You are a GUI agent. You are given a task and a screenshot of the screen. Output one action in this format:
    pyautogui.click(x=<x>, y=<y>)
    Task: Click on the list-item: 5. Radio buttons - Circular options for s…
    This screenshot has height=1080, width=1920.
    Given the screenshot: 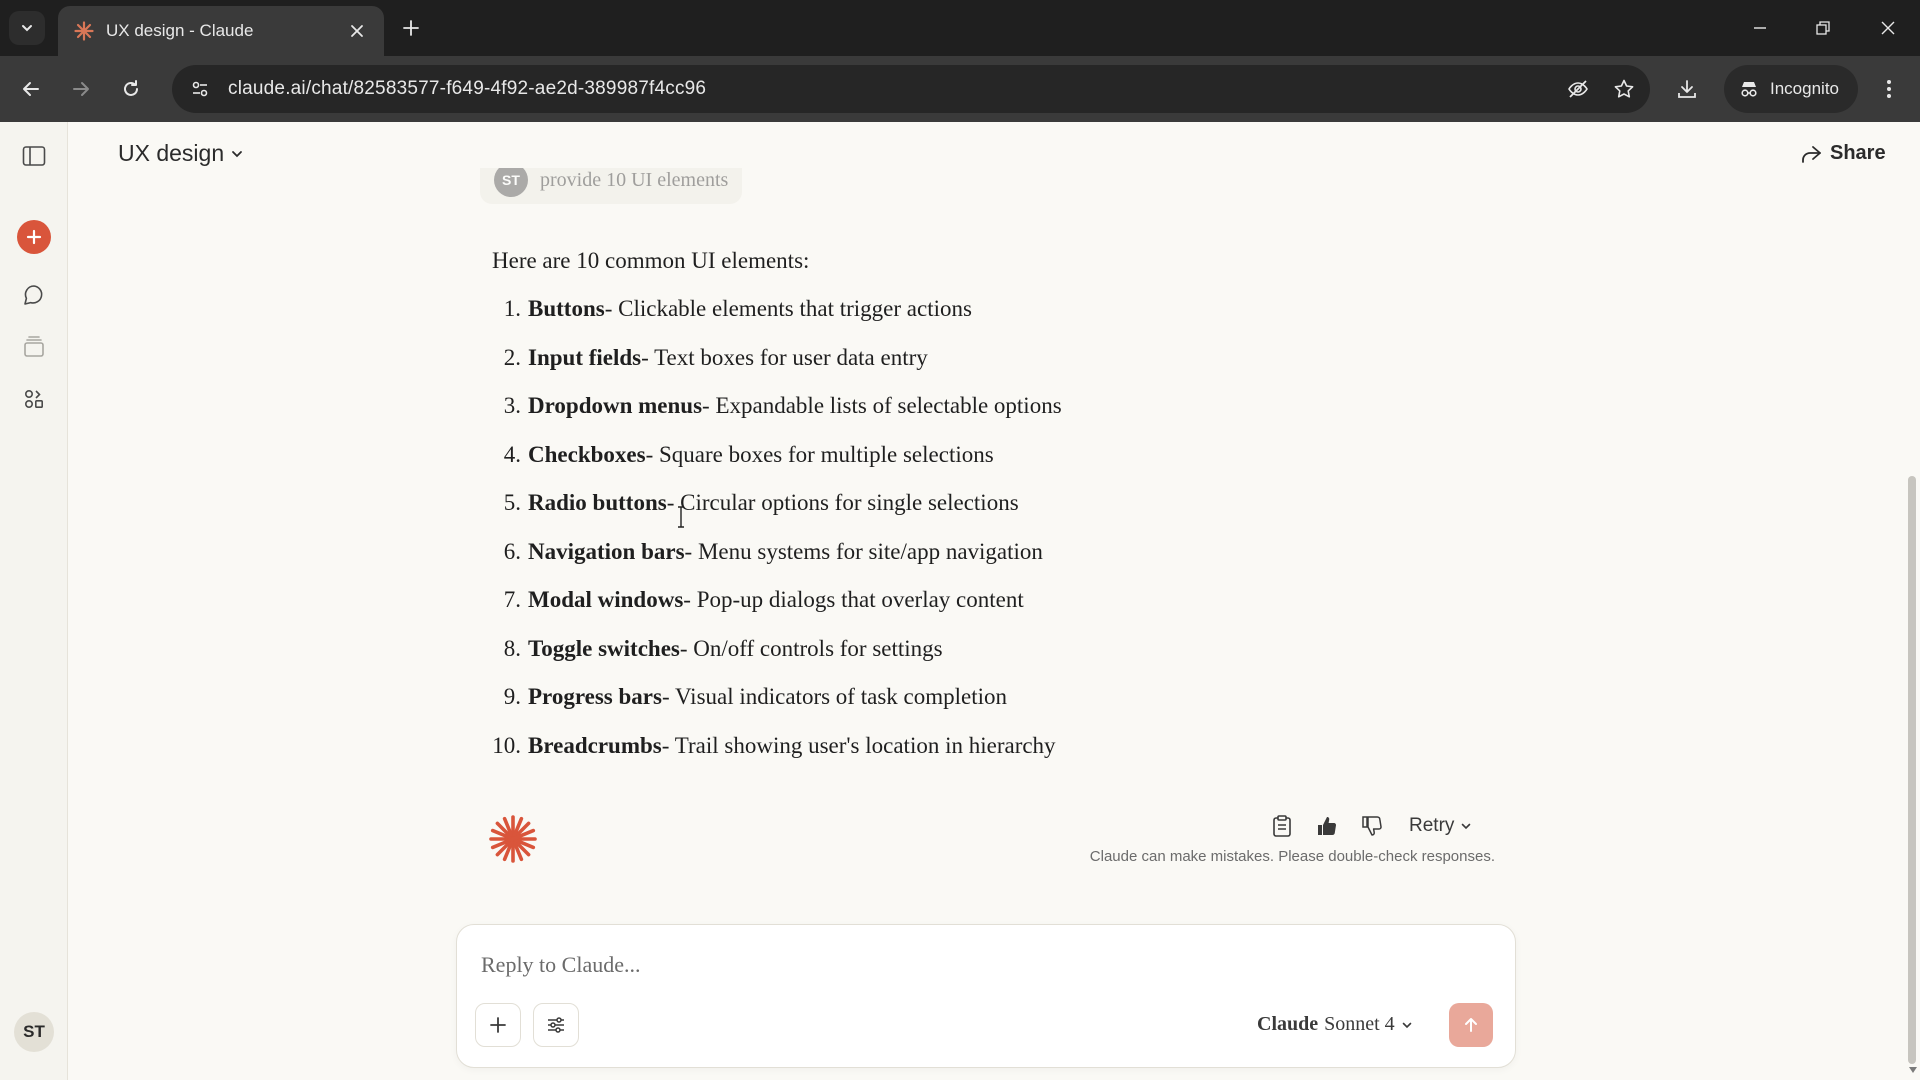 What is the action you would take?
    pyautogui.click(x=992, y=514)
    